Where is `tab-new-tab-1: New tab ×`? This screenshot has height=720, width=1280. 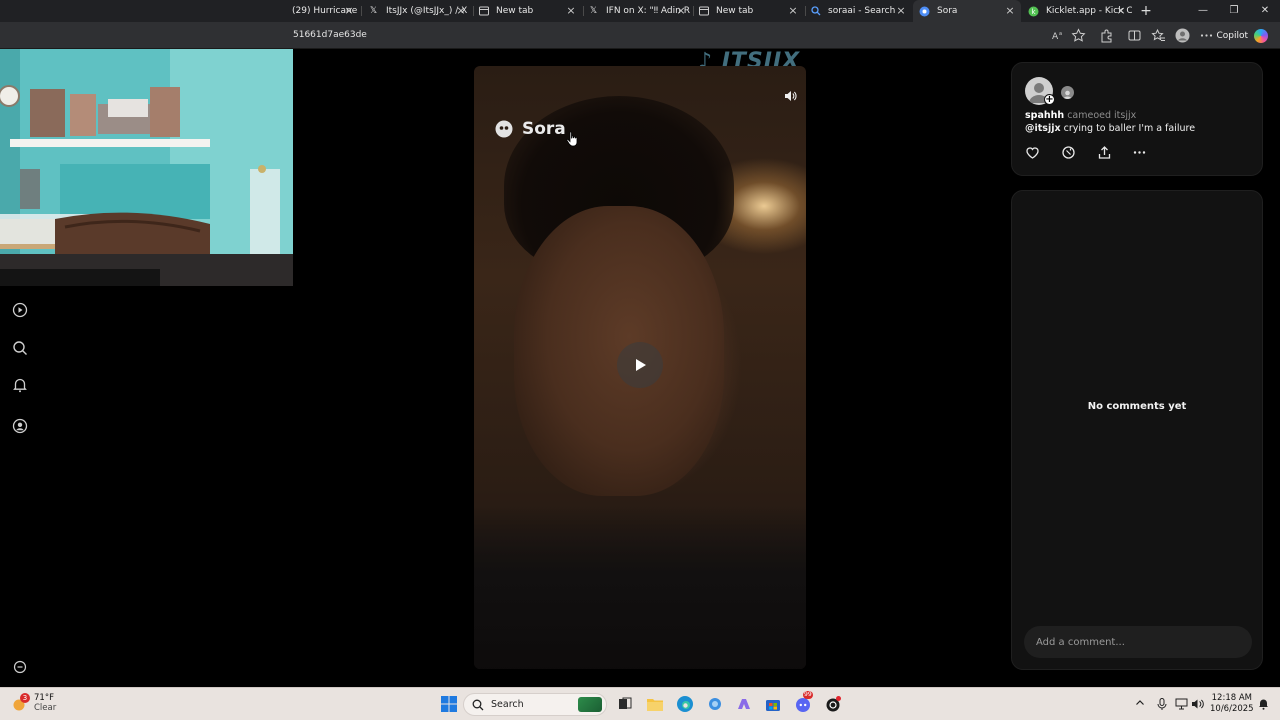
tab-new-tab-1: New tab × is located at coordinates (529, 11).